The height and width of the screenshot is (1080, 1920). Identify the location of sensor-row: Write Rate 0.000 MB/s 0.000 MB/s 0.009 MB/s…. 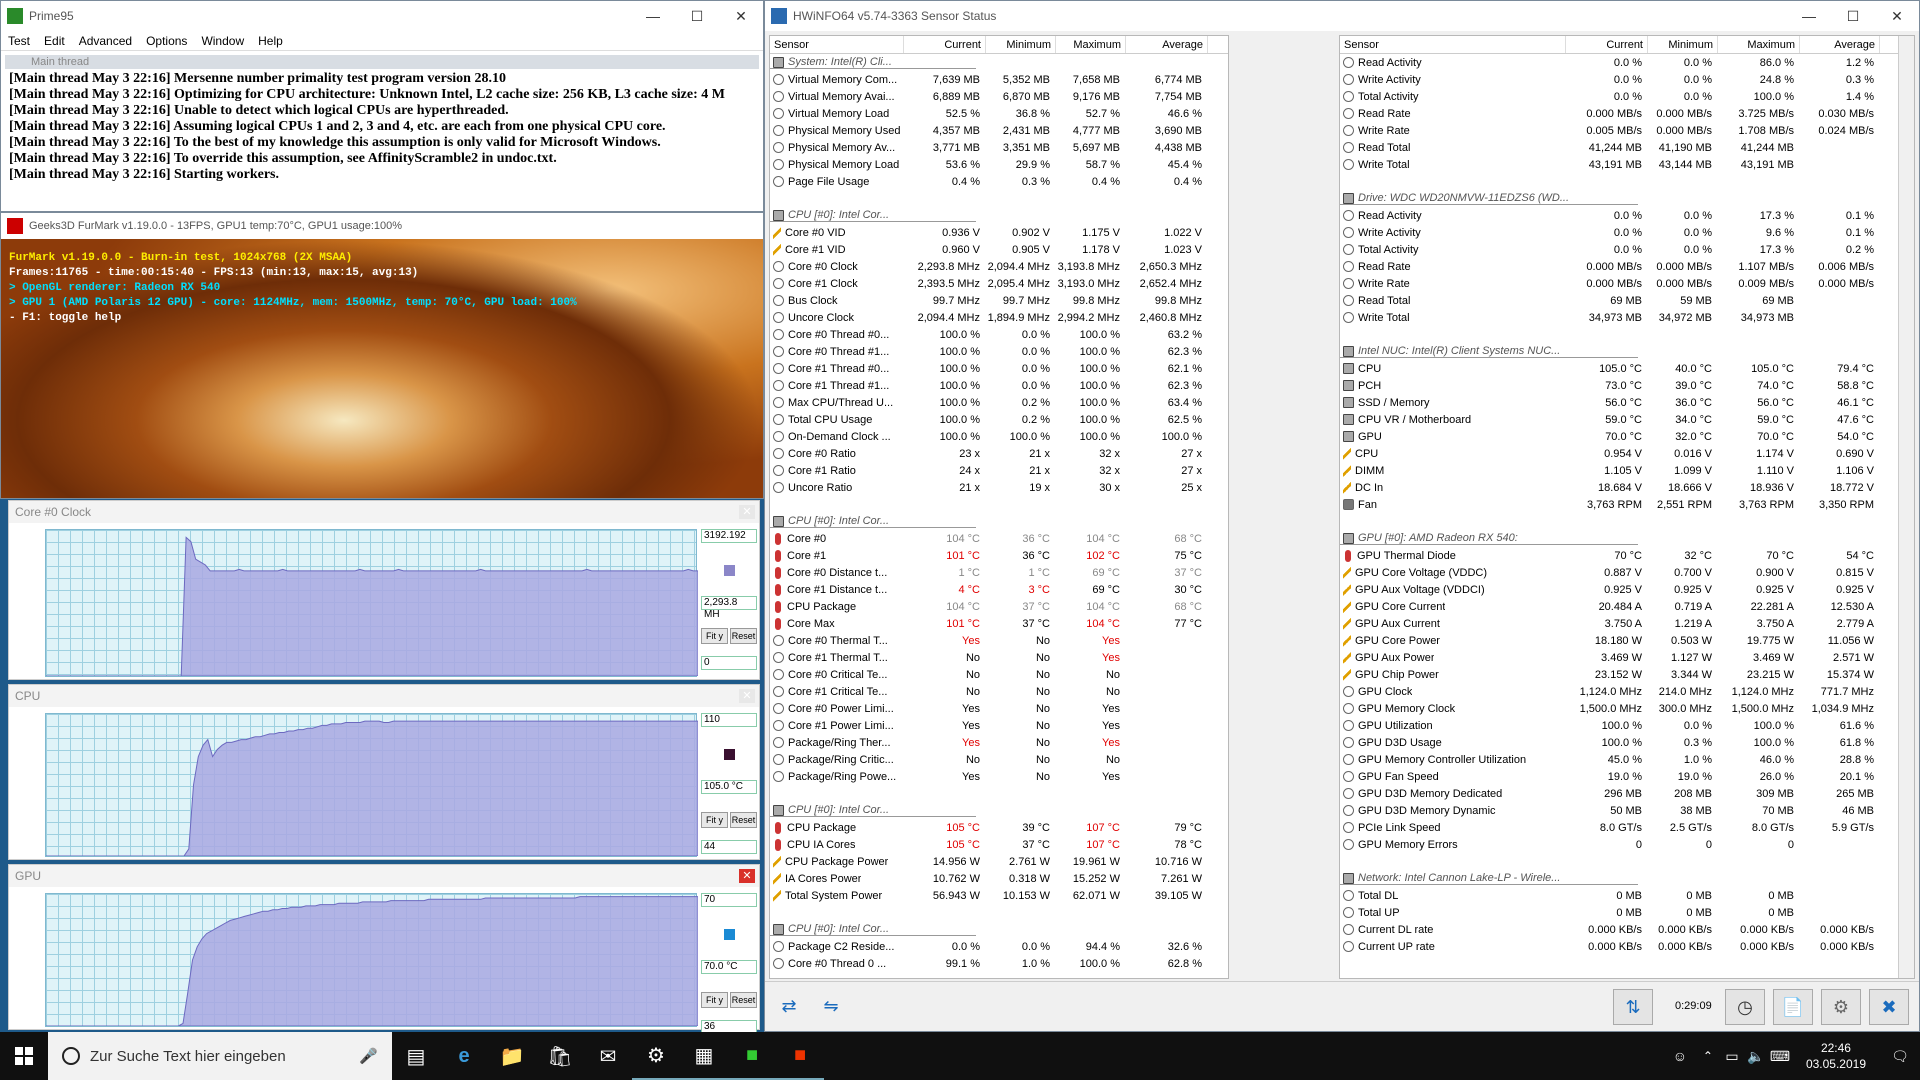
(1627, 283).